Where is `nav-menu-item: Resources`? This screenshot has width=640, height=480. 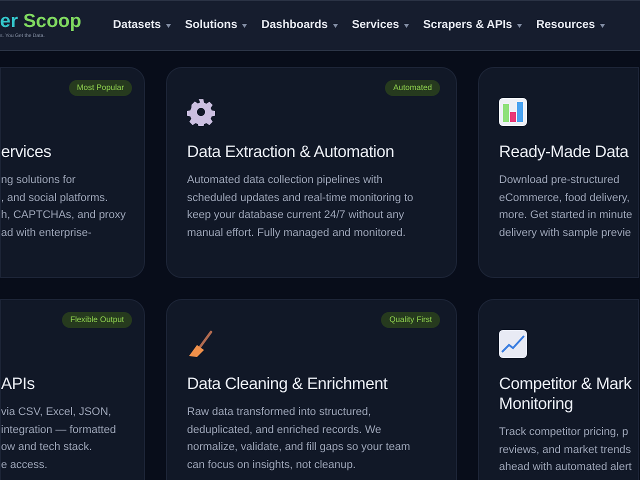 nav-menu-item: Resources is located at coordinates (571, 25).